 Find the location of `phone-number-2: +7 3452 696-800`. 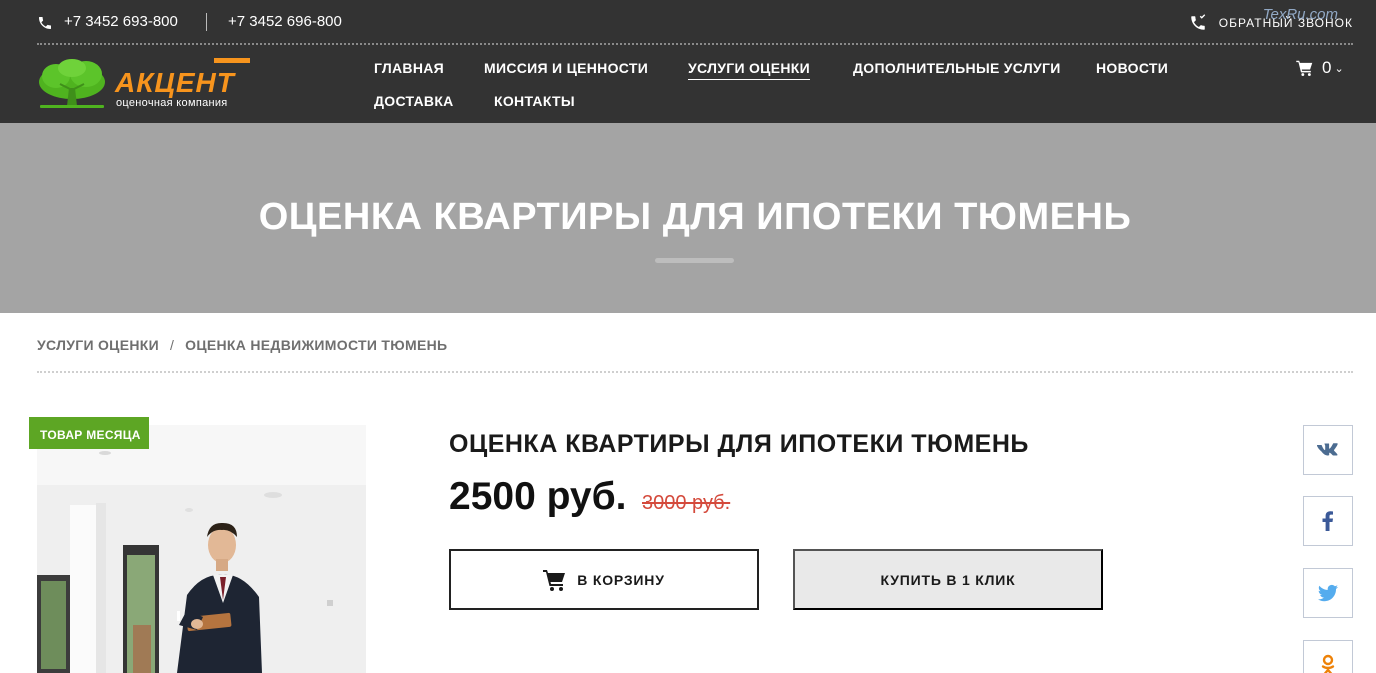

phone-number-2: +7 3452 696-800 is located at coordinates (285, 21).